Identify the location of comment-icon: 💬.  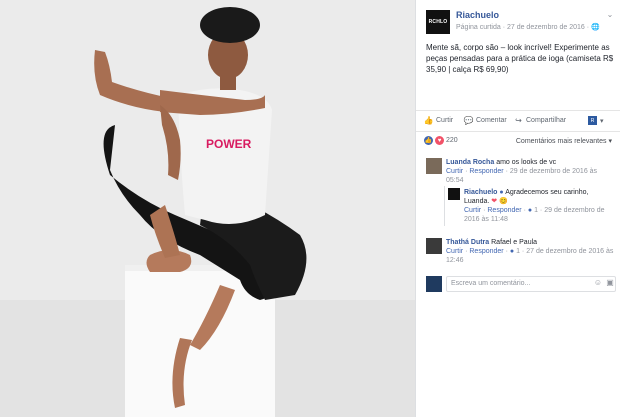
(468, 120).